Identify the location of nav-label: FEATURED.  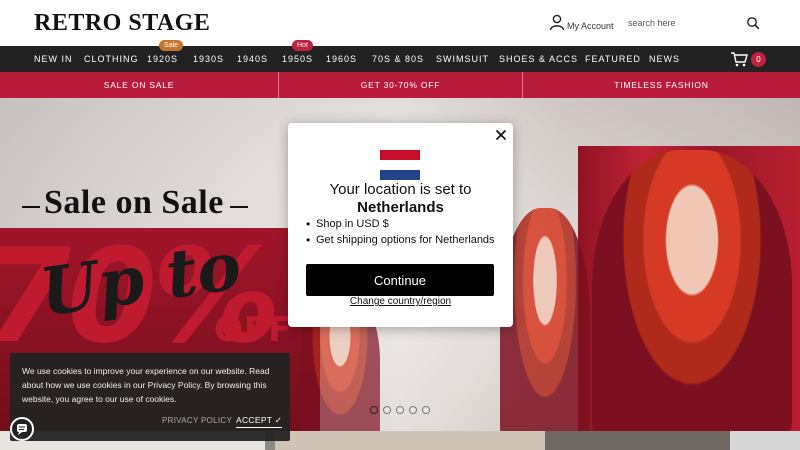
(613, 59).